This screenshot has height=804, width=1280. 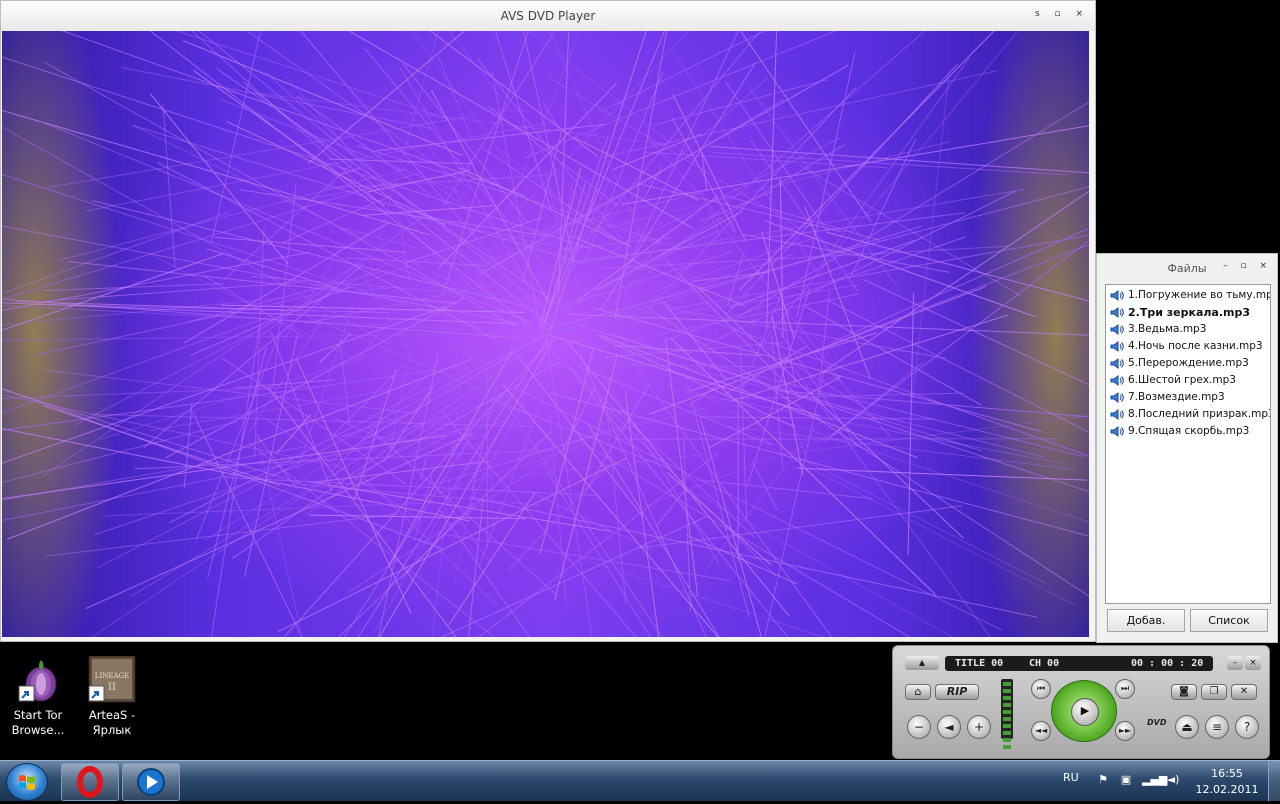 What do you see at coordinates (1041, 731) in the screenshot?
I see `rewind-button: ◄◄` at bounding box center [1041, 731].